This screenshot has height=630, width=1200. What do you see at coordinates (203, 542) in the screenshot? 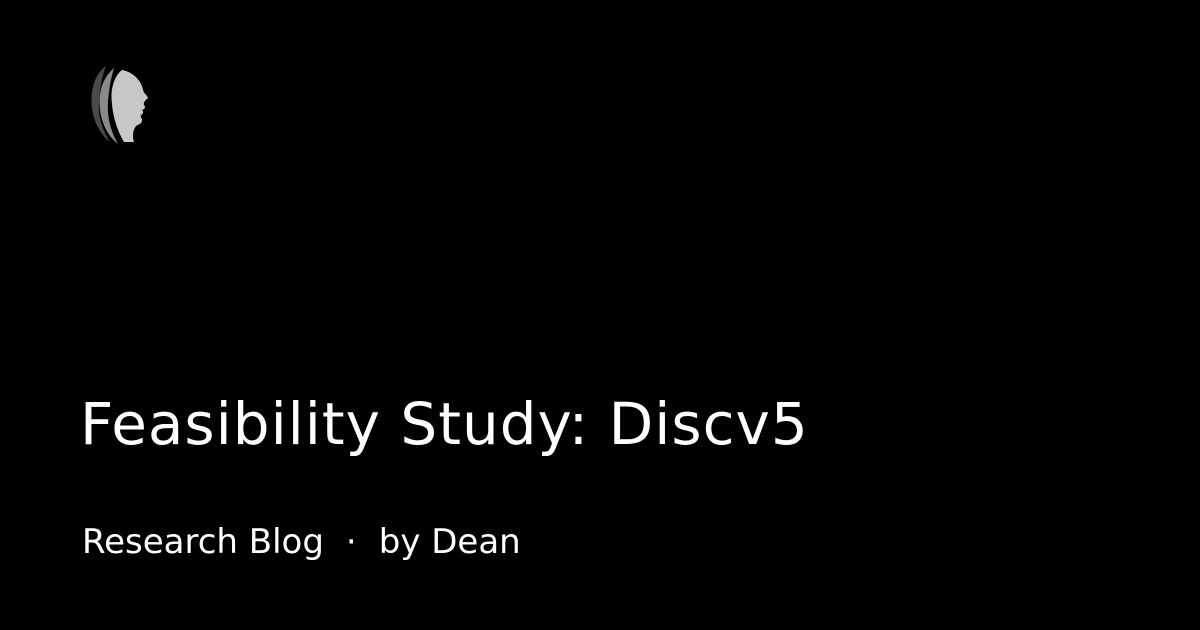
I see `section-name: Research Blog` at bounding box center [203, 542].